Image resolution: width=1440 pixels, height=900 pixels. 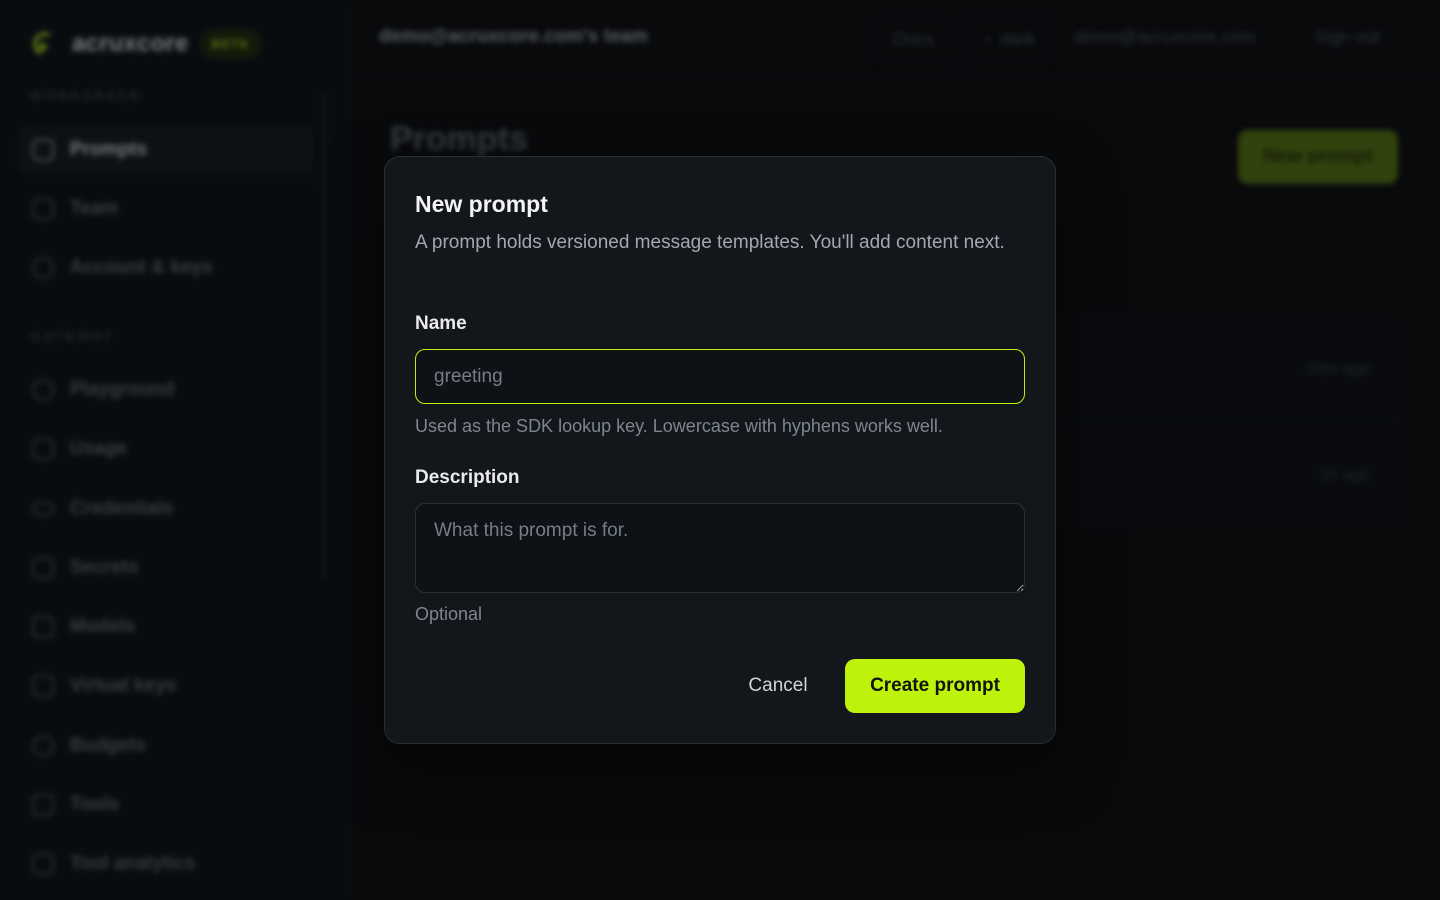 I want to click on name-input, so click(x=720, y=376).